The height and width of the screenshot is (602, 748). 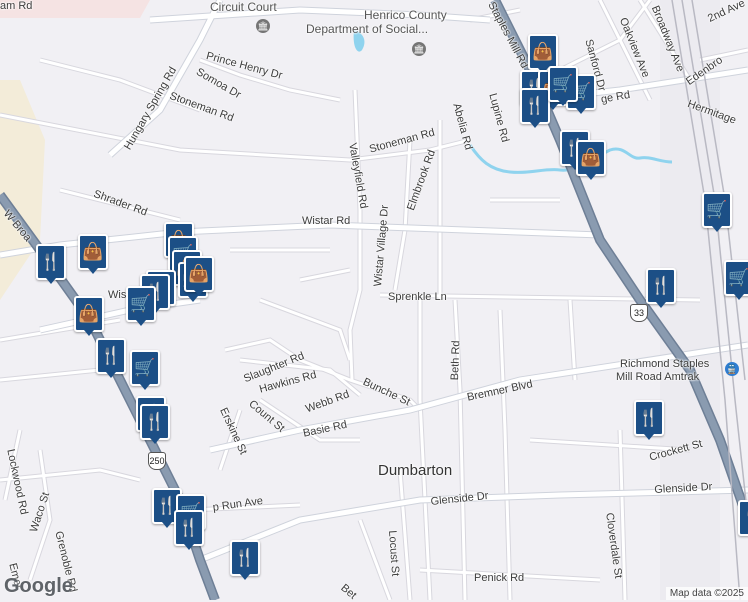 I want to click on street-label-beth-rd: Beth Rd, so click(x=456, y=360).